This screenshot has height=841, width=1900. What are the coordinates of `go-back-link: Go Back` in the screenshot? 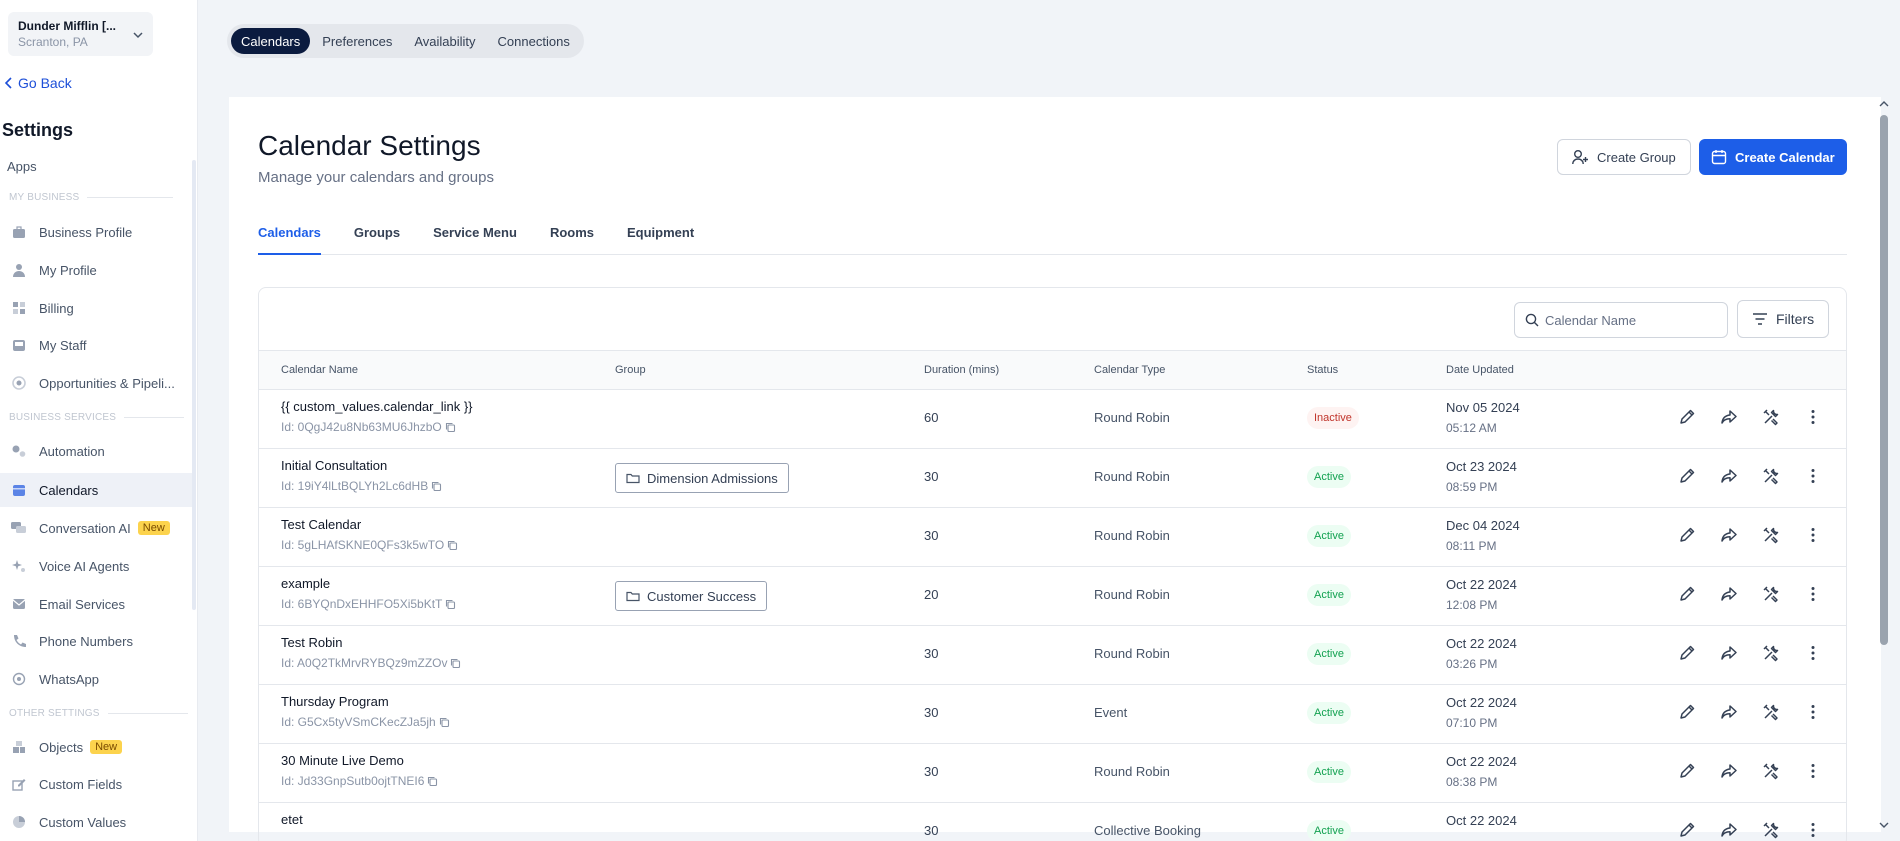 It's located at (38, 83).